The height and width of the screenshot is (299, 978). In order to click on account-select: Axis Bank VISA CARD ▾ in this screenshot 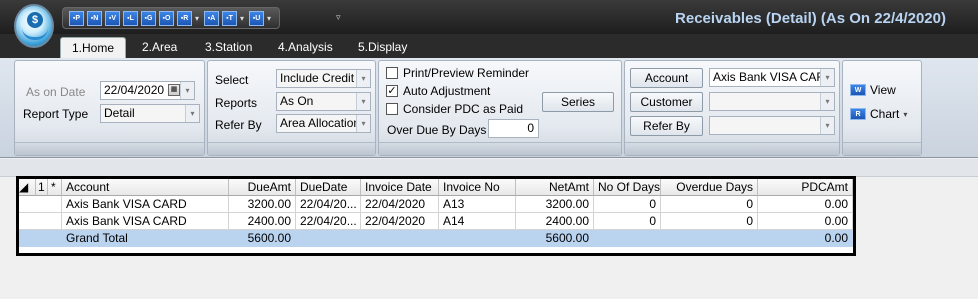, I will do `click(772, 77)`.